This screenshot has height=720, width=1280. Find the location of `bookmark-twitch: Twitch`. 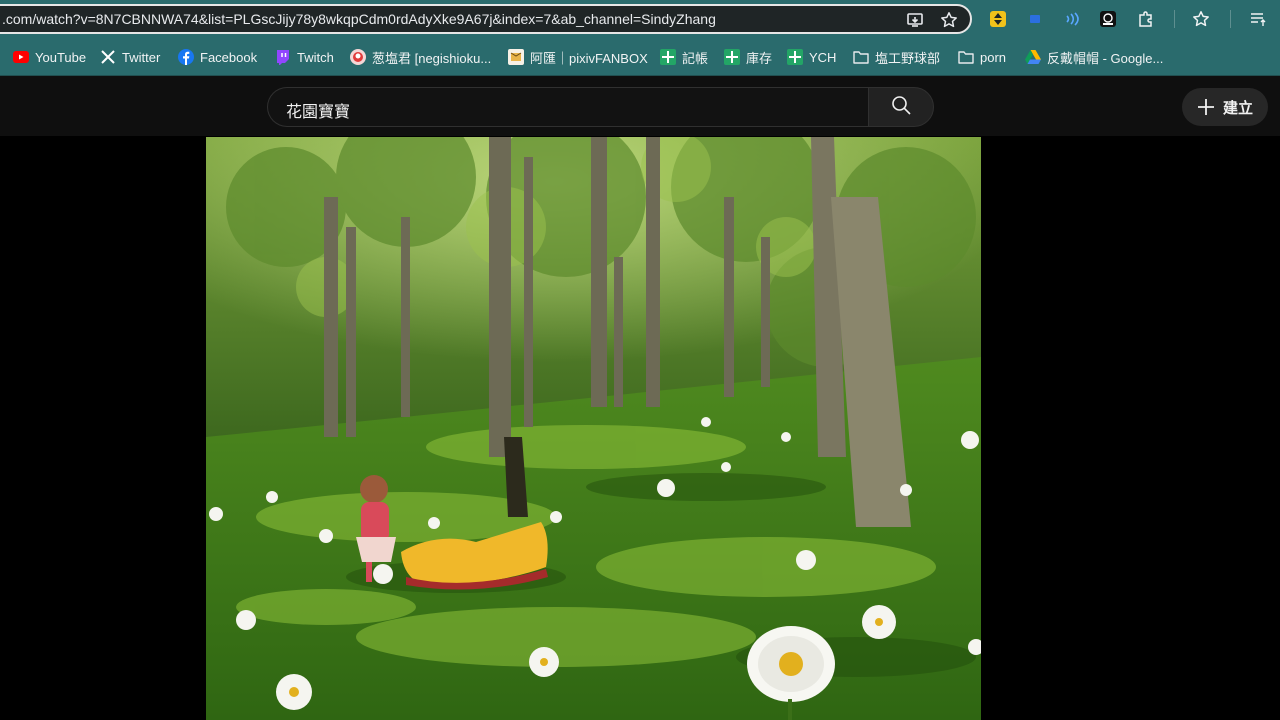

bookmark-twitch: Twitch is located at coordinates (304, 57).